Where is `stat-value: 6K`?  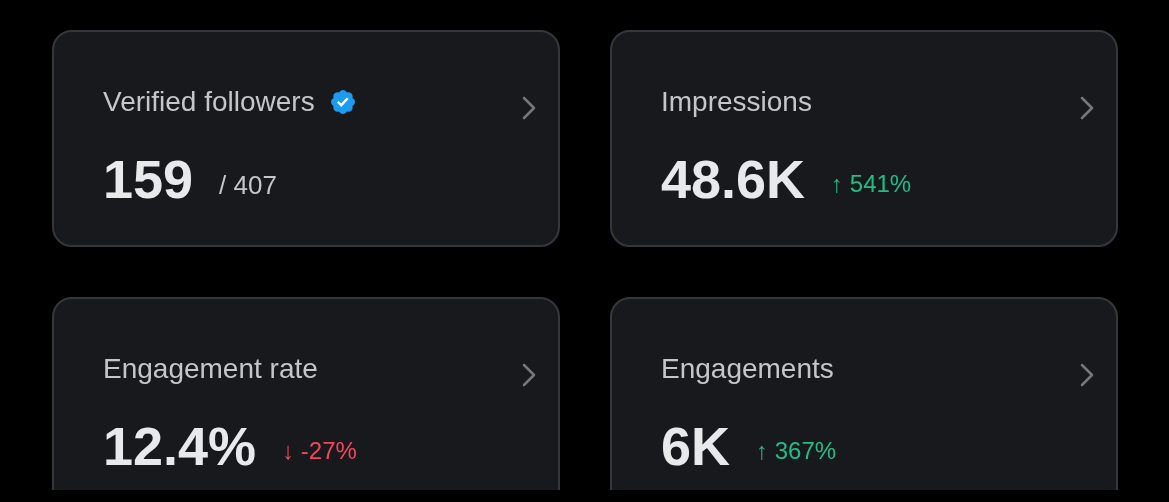
stat-value: 6K is located at coordinates (696, 446).